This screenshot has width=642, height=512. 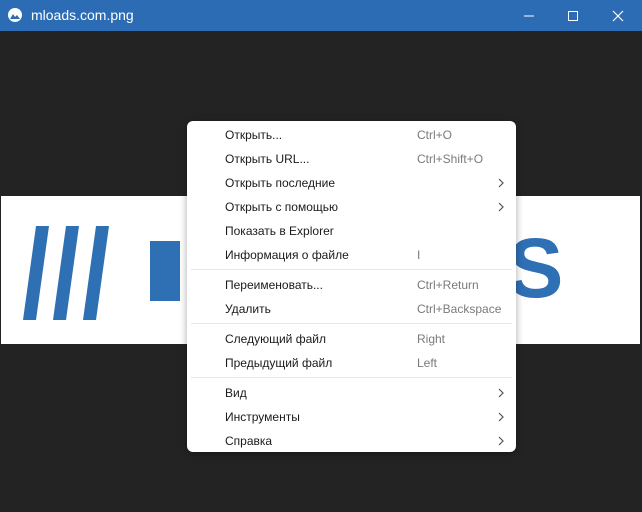 What do you see at coordinates (66, 273) in the screenshot?
I see `logo-slashes-graphic` at bounding box center [66, 273].